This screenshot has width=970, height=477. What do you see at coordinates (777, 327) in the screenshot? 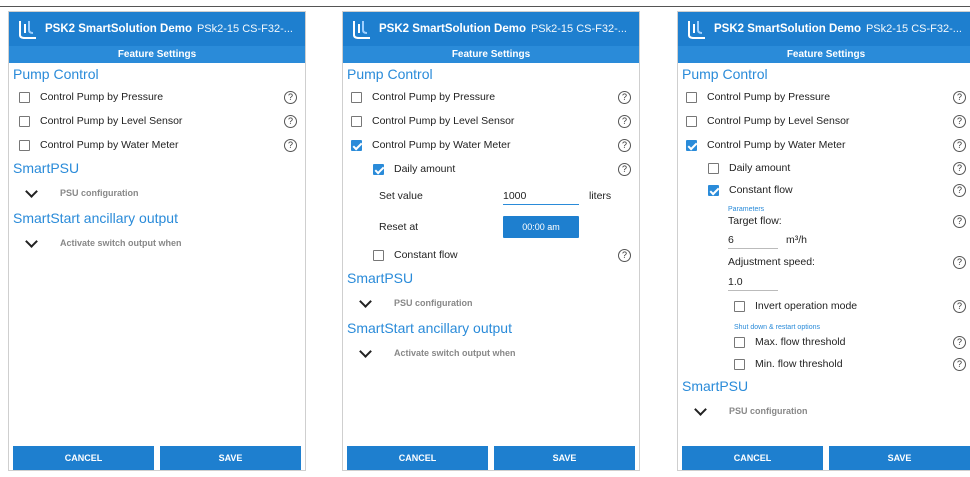
I see `shutdown-caption: Shut down & restart options` at bounding box center [777, 327].